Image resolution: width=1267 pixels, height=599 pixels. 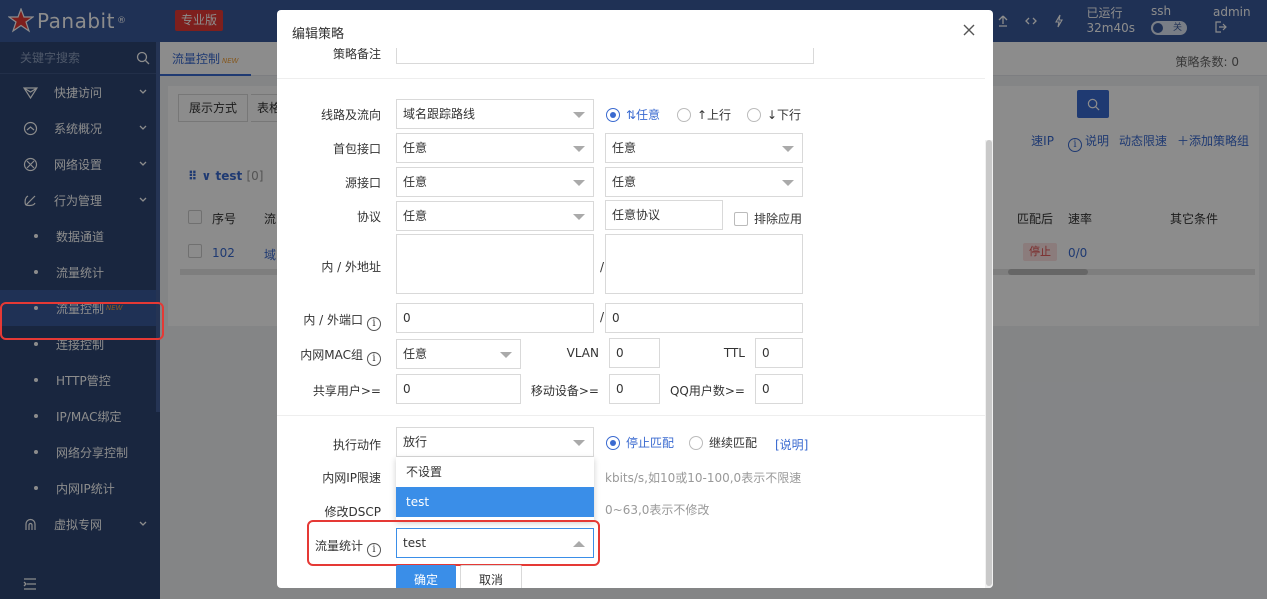 I want to click on address-label: 内 / 外地址, so click(x=351, y=267).